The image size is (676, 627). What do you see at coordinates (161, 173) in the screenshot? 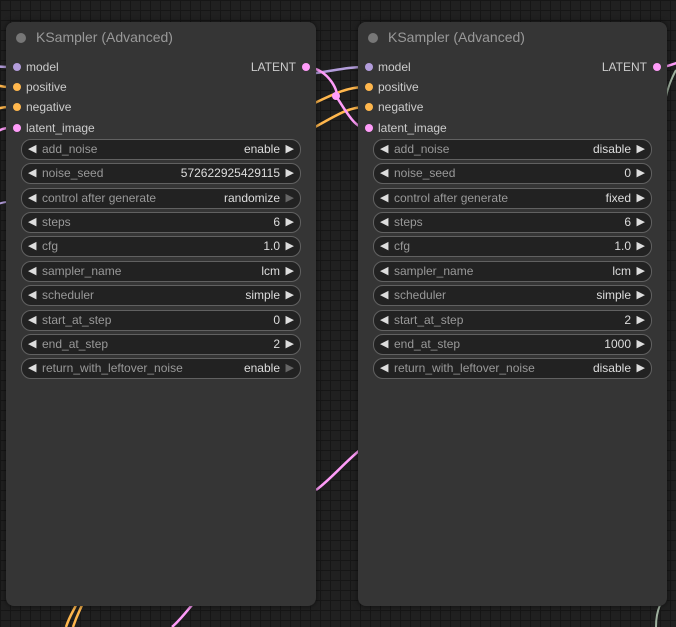
I see `widget-noise-seed: ◀ noise_seed 572622925429115 ▶` at bounding box center [161, 173].